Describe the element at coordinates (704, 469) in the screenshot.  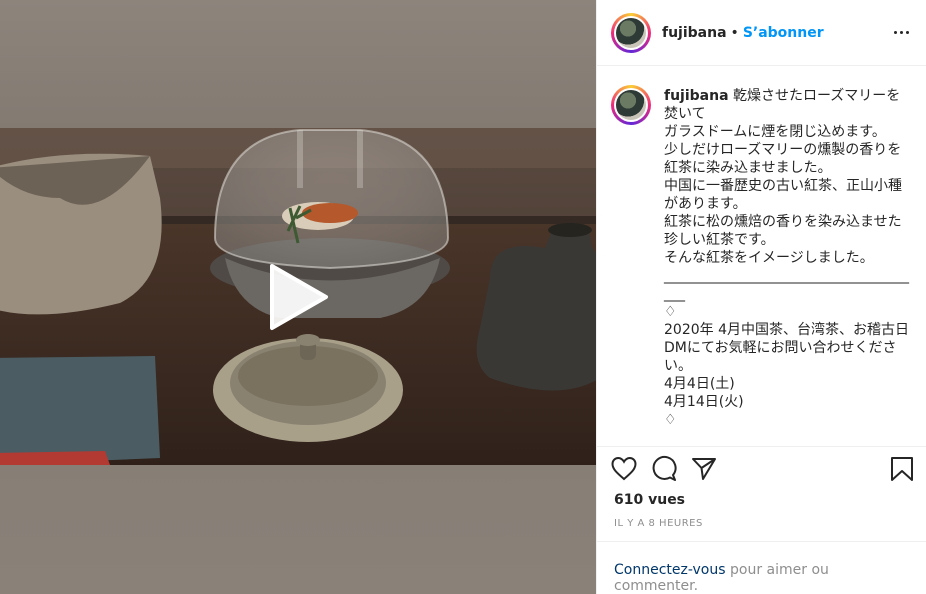
I see `share-icon` at that location.